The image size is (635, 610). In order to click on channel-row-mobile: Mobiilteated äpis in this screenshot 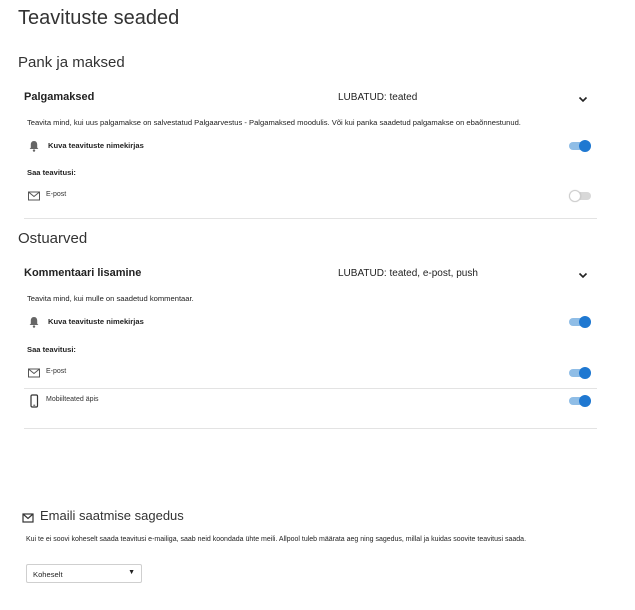, I will do `click(312, 402)`.